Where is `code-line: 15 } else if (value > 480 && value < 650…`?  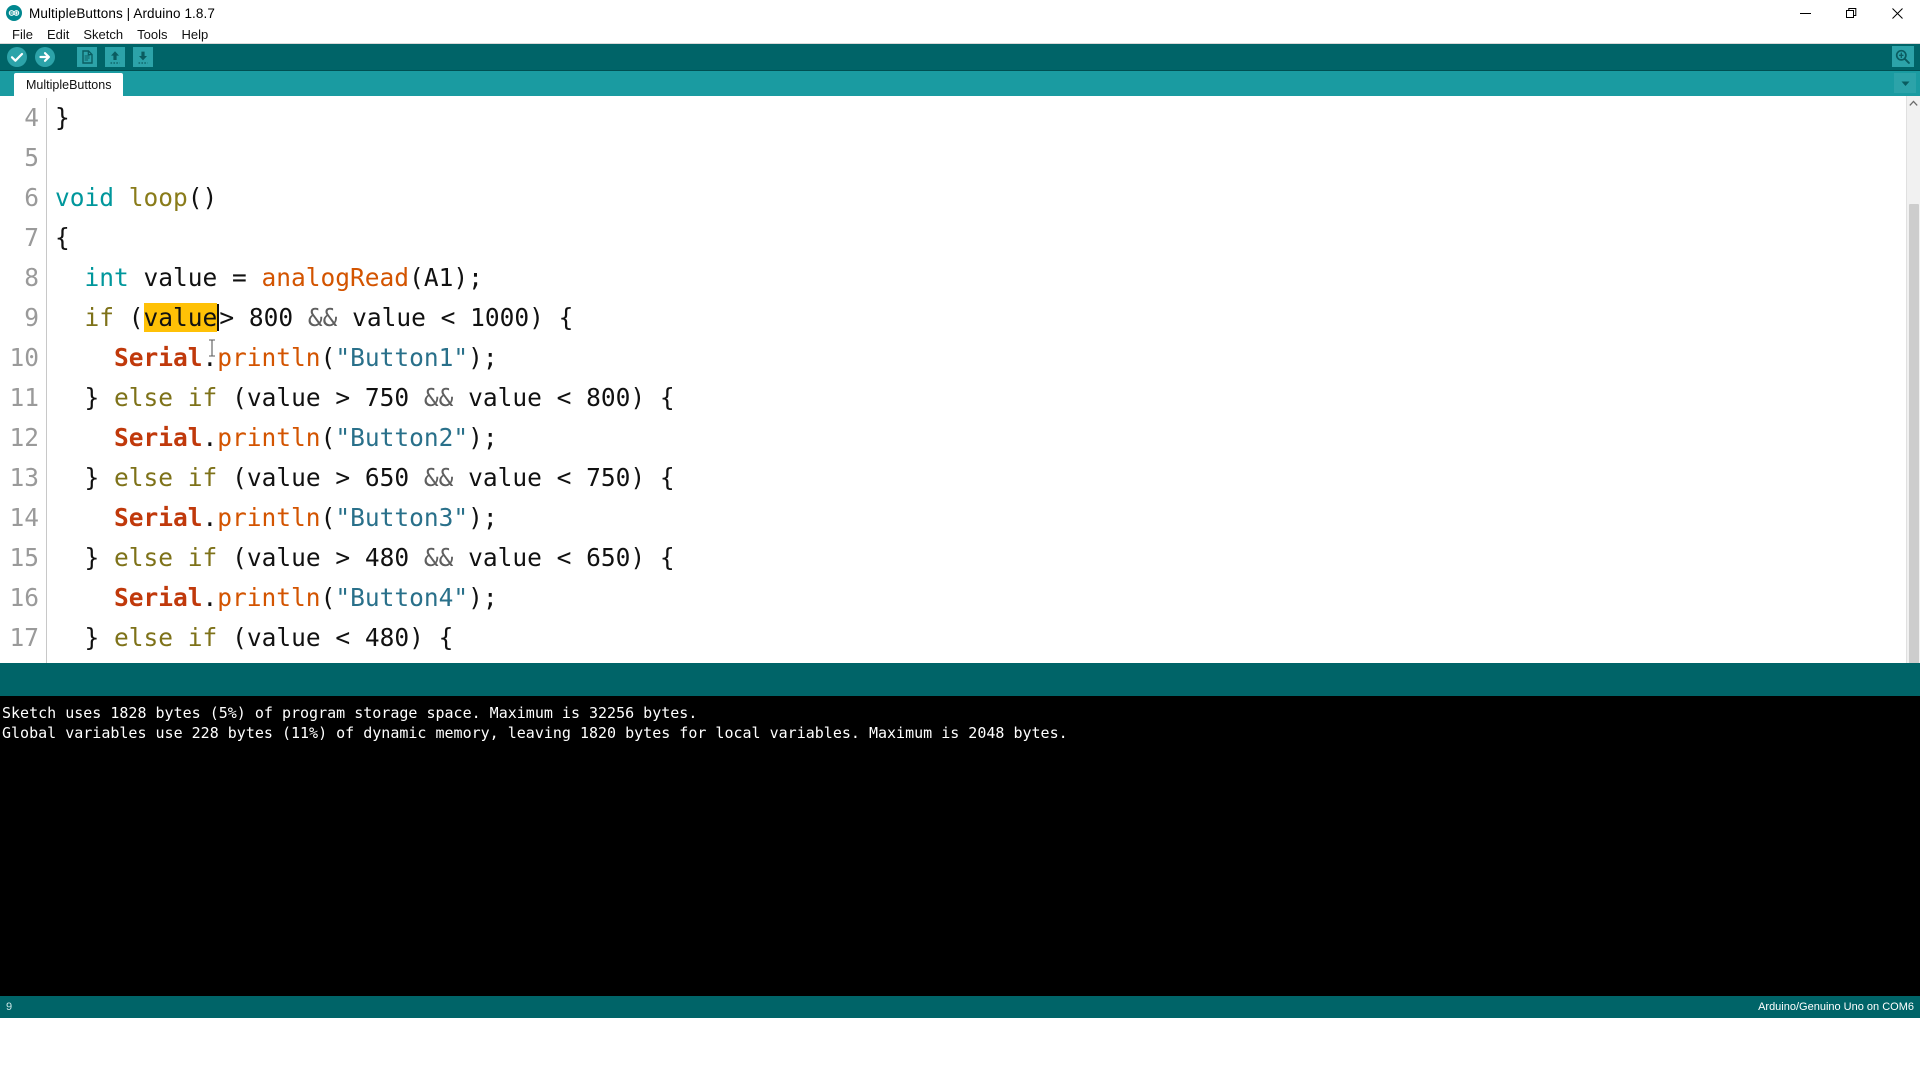
code-line: 15 } else if (value > 480 && value < 650… is located at coordinates (953, 558).